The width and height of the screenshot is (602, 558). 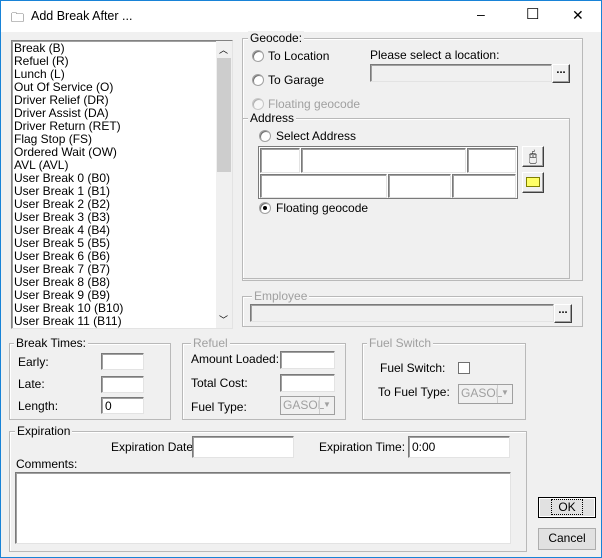 I want to click on mouse-icon: 🖰, so click(x=533, y=156).